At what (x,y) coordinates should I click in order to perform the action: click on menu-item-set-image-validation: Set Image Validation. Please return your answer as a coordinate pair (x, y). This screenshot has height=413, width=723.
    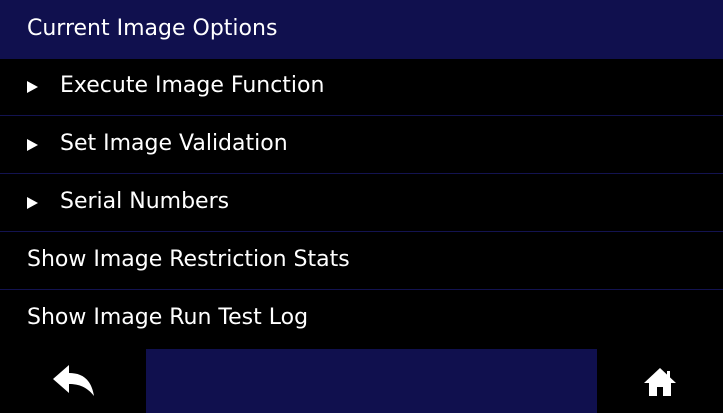
    Looking at the image, I should click on (361, 145).